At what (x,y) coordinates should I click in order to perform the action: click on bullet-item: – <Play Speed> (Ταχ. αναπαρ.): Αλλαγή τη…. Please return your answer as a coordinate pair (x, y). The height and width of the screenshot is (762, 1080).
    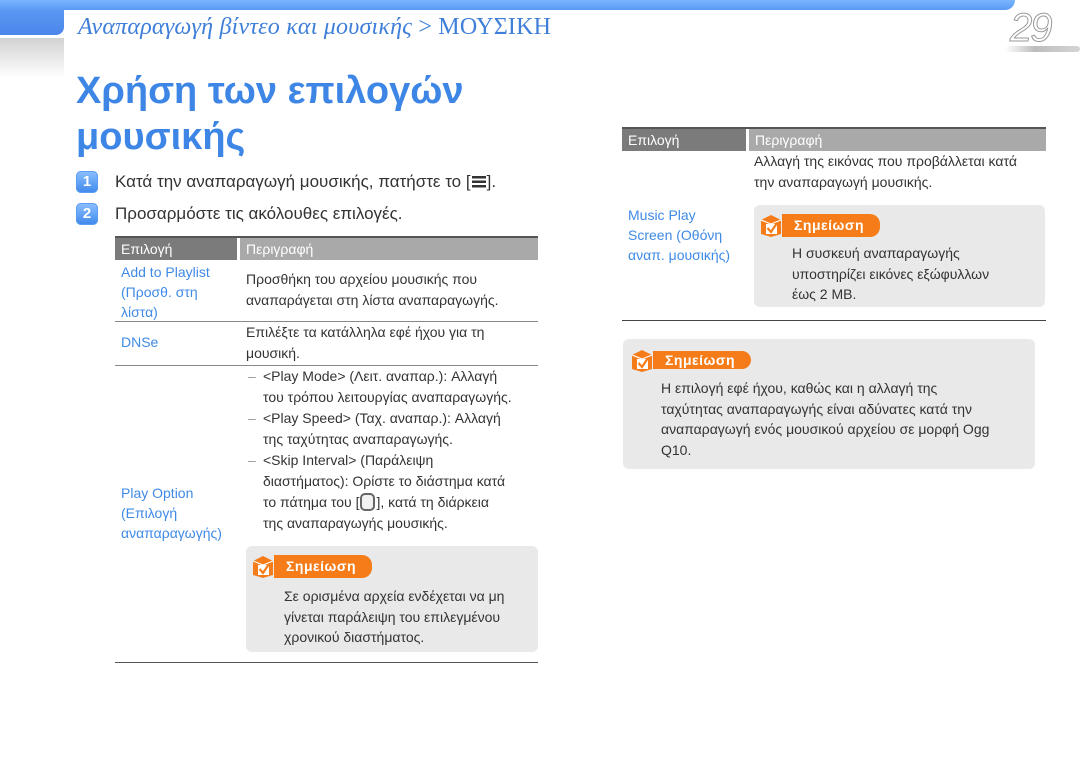
    Looking at the image, I should click on (392, 429).